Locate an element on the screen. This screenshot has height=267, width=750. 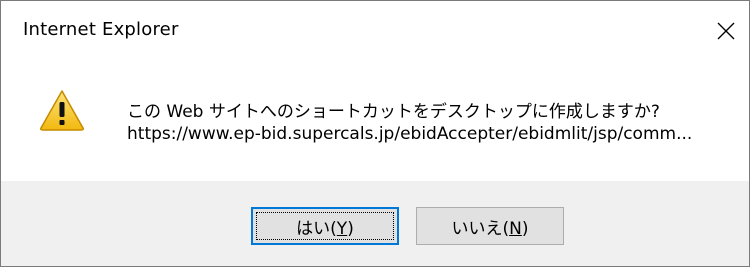
warning-icon is located at coordinates (62, 110).